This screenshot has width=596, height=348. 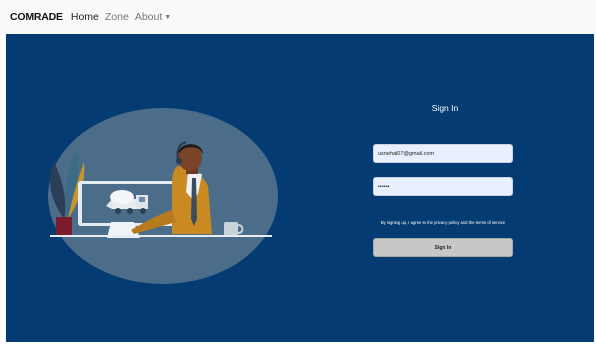 I want to click on nav-link-about-label: About, so click(x=148, y=17).